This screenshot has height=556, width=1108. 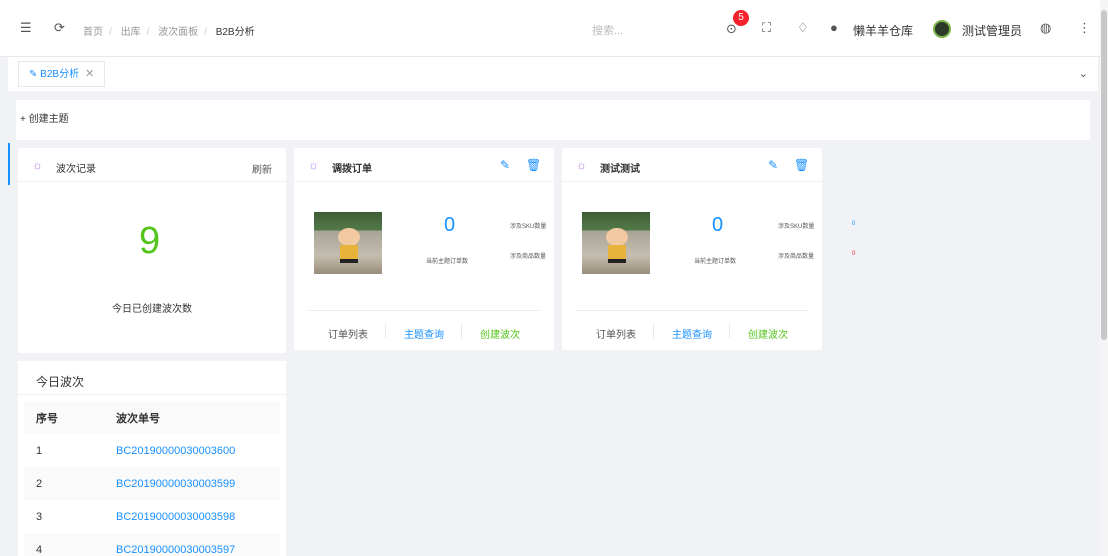 I want to click on card-title: 波次记录, so click(x=76, y=169).